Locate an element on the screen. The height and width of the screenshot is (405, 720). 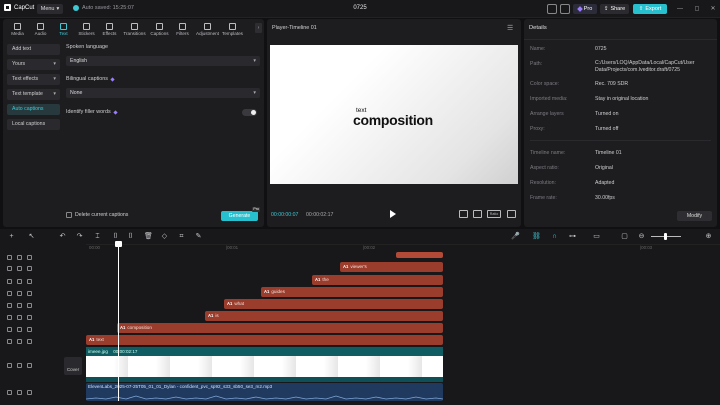
ratio-button: Ratio is located at coordinates (494, 214).